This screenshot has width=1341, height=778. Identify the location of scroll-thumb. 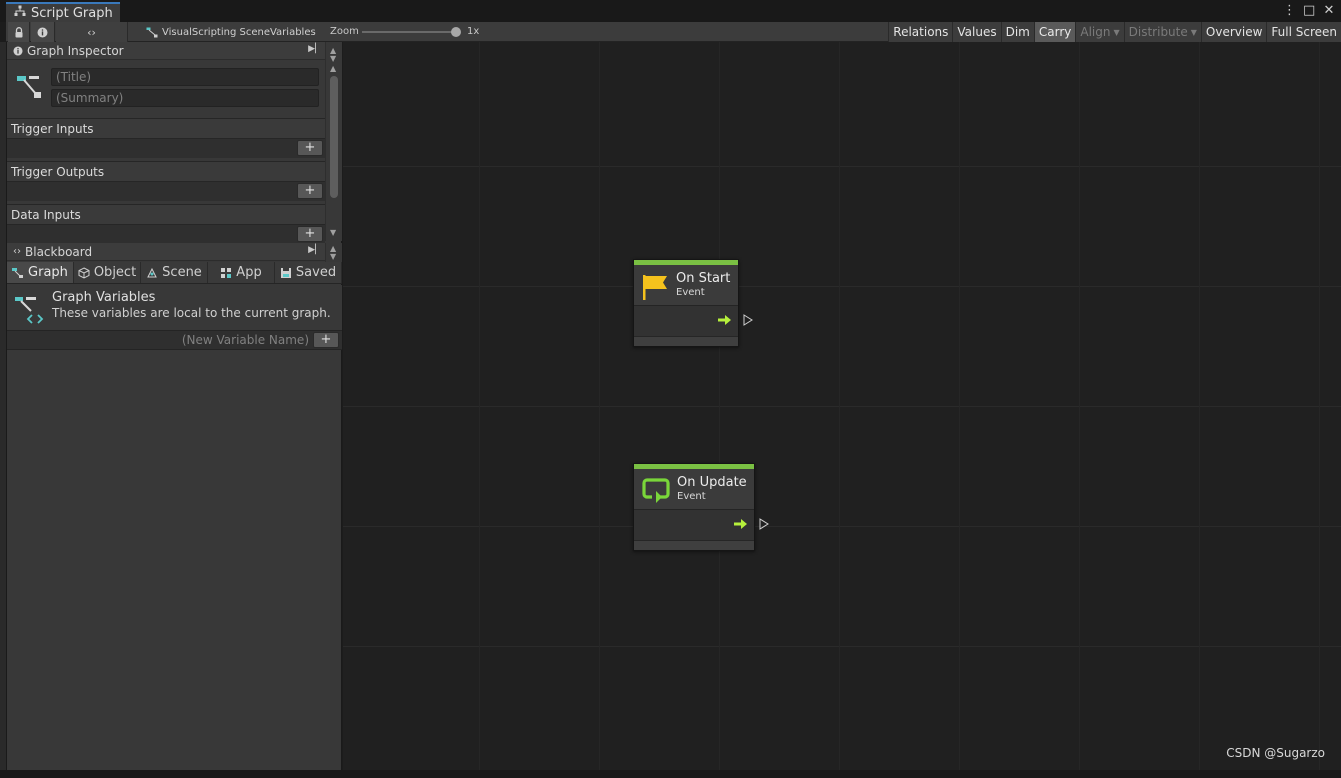
(334, 137).